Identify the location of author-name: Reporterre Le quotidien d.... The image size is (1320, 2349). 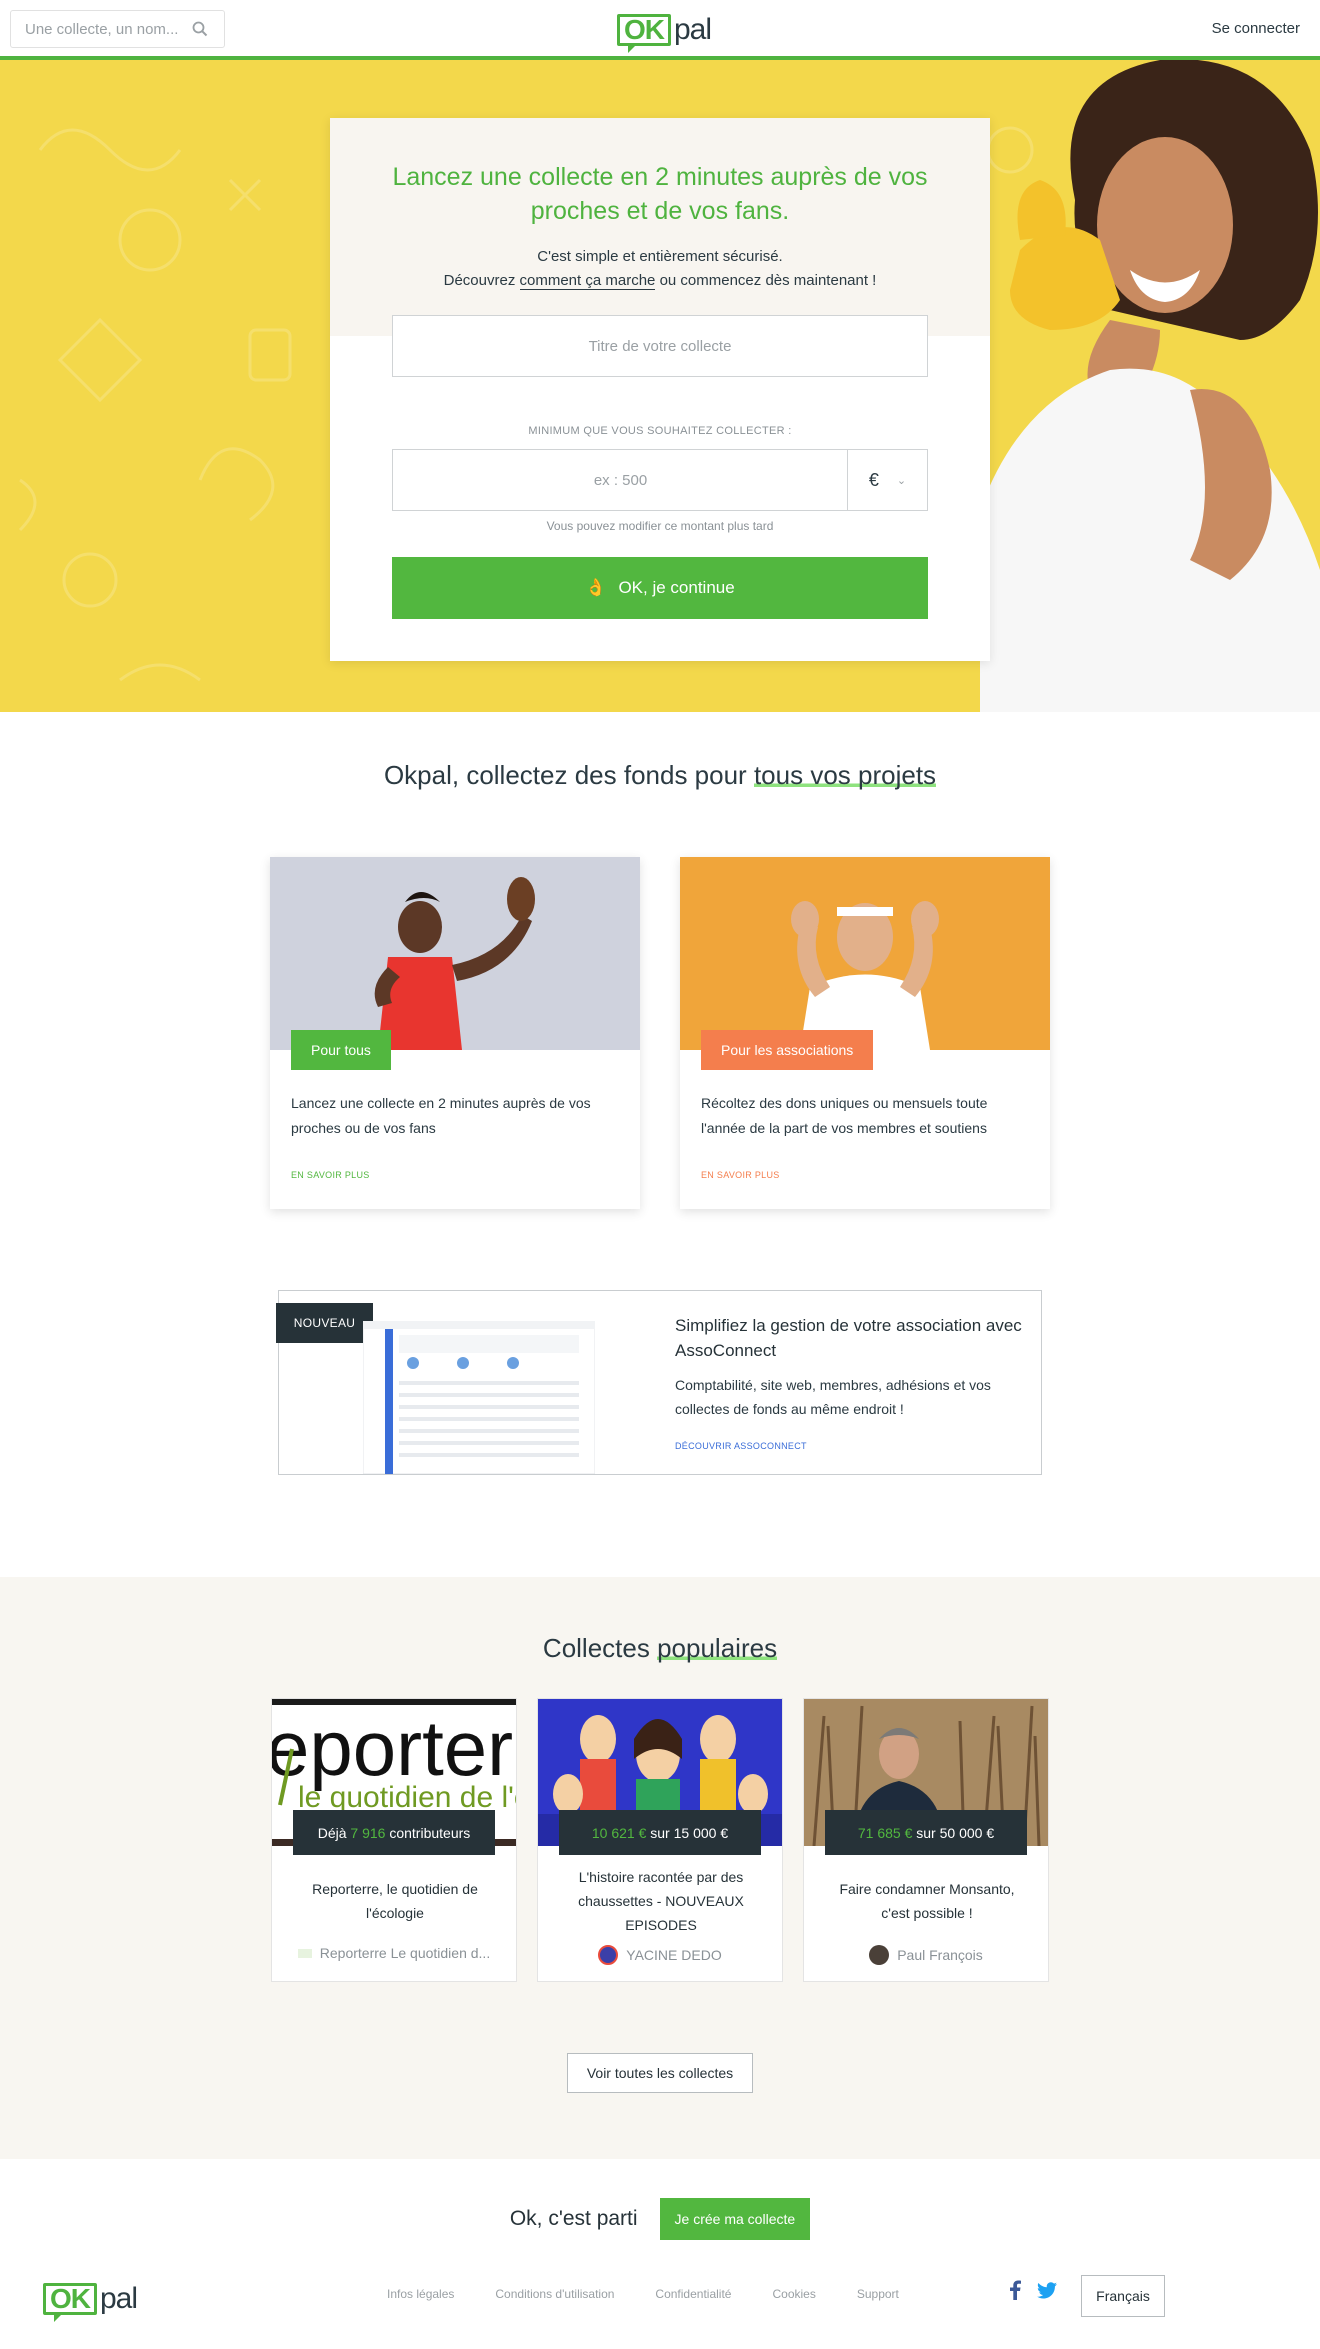
(405, 1953).